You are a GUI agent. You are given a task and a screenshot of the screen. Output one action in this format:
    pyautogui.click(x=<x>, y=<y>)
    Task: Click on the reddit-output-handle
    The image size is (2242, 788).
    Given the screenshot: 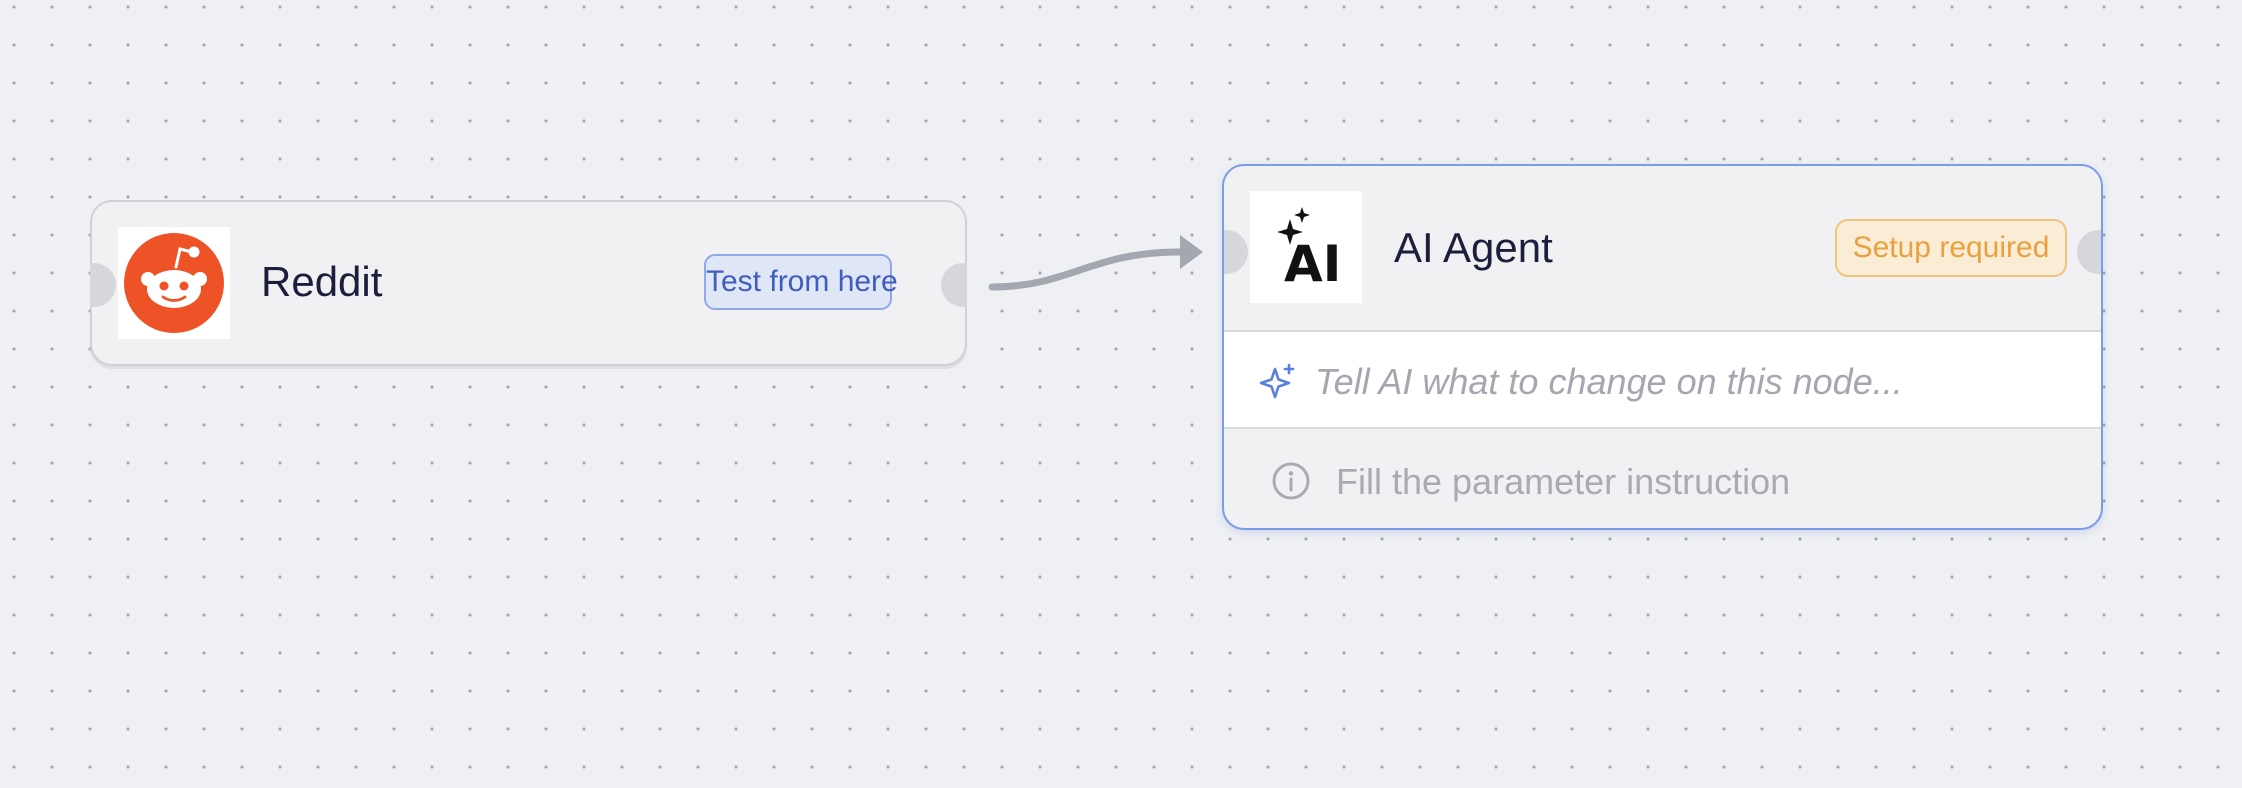 What is the action you would take?
    pyautogui.click(x=954, y=285)
    